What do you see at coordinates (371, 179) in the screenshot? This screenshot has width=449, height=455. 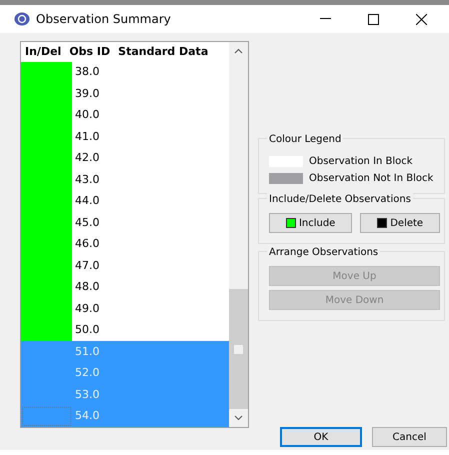 I see `legend-label: Observation Not In Block` at bounding box center [371, 179].